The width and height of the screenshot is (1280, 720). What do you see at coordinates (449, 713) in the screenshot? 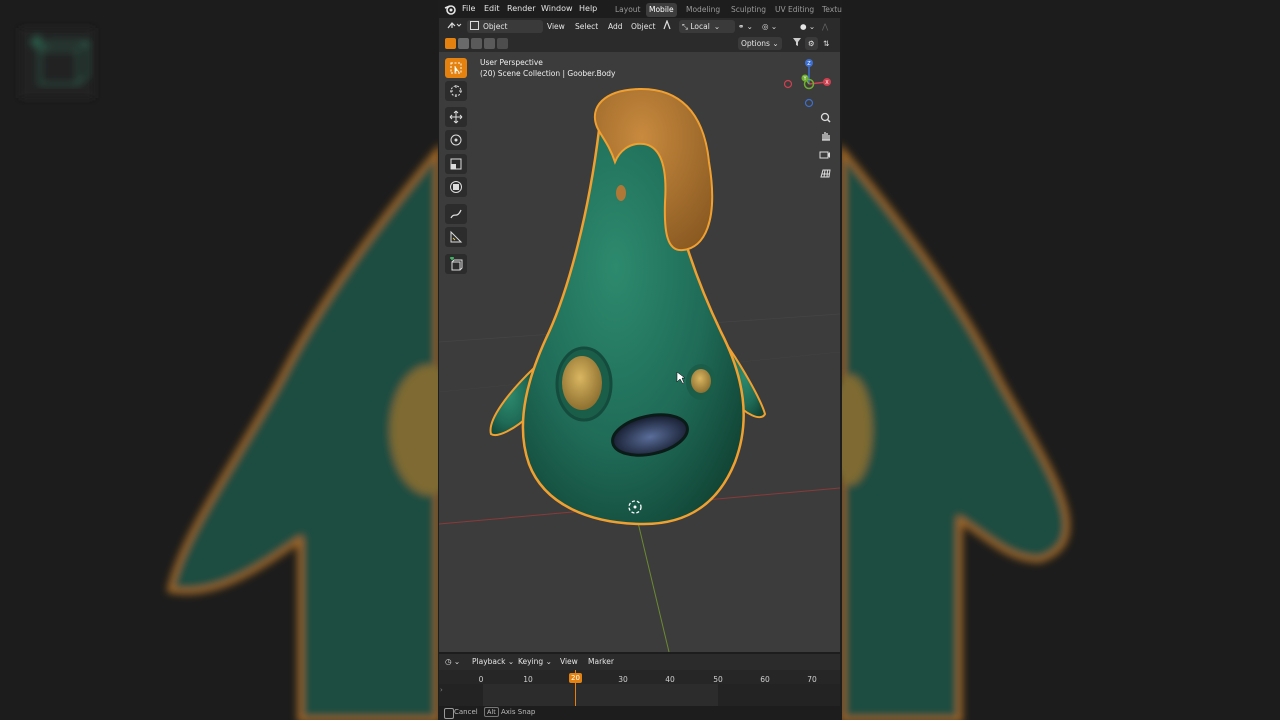
I see `mouse-icon` at bounding box center [449, 713].